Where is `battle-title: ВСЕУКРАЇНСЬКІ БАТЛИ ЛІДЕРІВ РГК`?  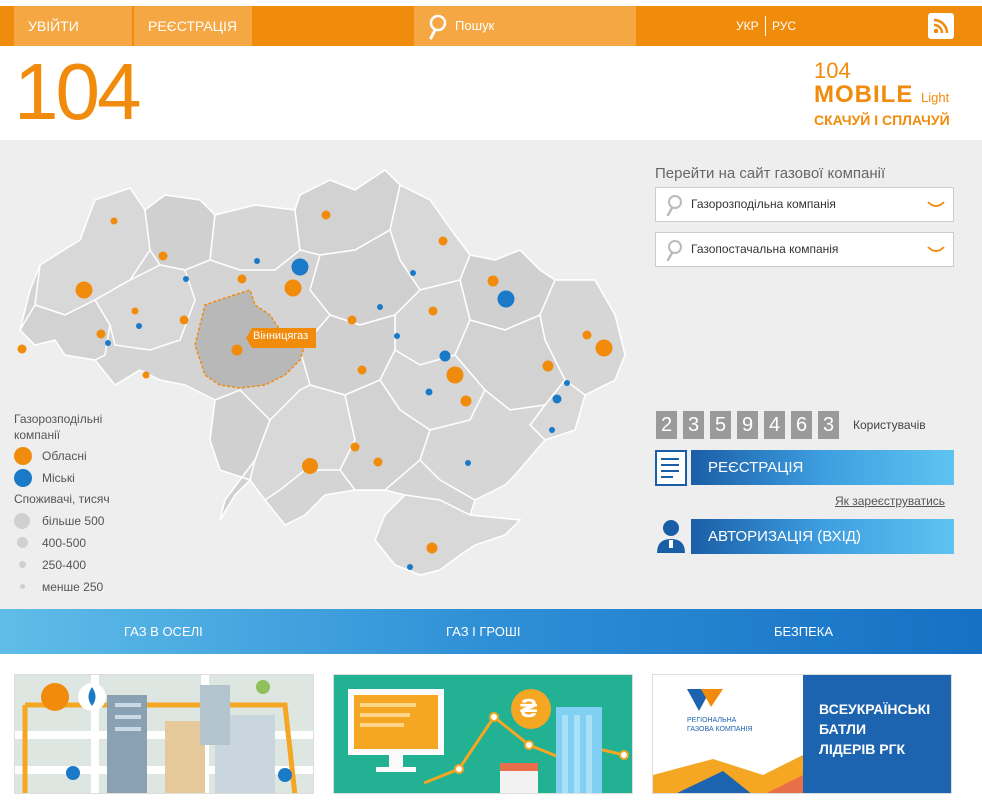
battle-title: ВСЕУКРАЇНСЬКІ БАТЛИ ЛІДЕРІВ РГК is located at coordinates (874, 729).